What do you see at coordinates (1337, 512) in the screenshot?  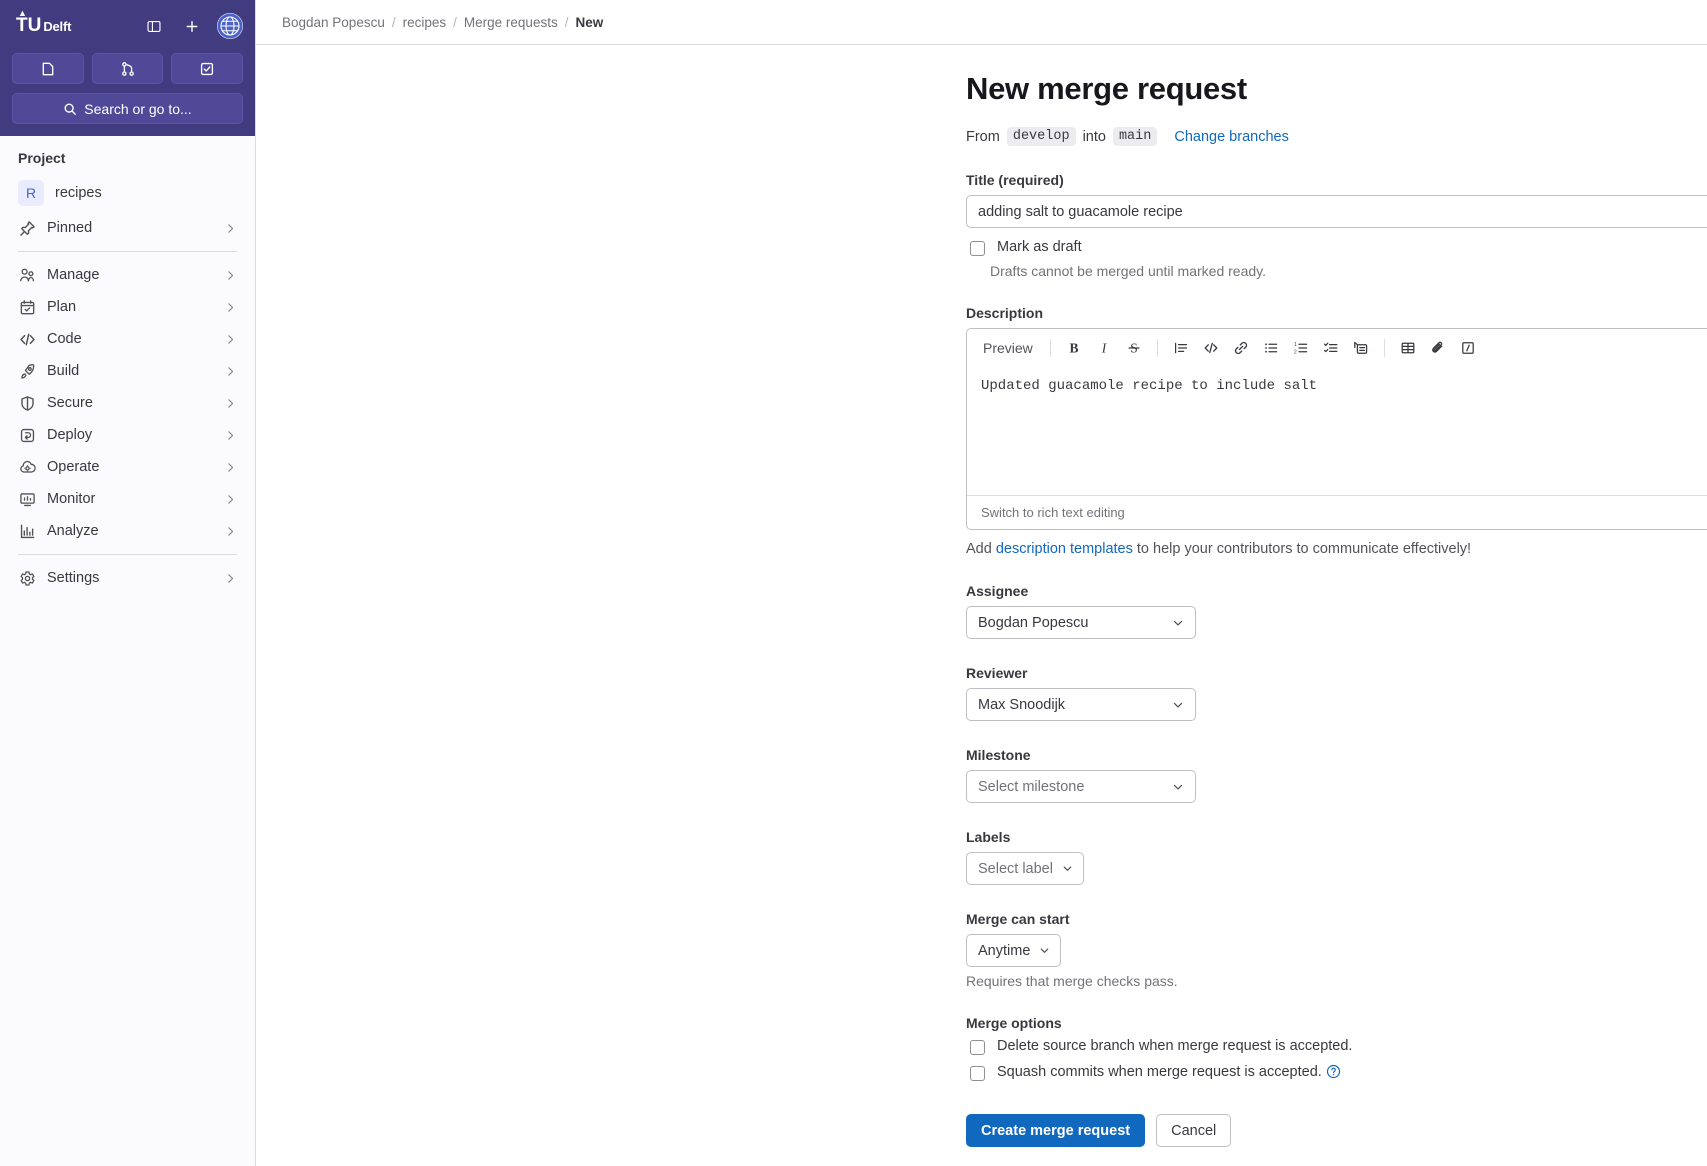 I see `markdown-editor-footer: Switch to rich text editing` at bounding box center [1337, 512].